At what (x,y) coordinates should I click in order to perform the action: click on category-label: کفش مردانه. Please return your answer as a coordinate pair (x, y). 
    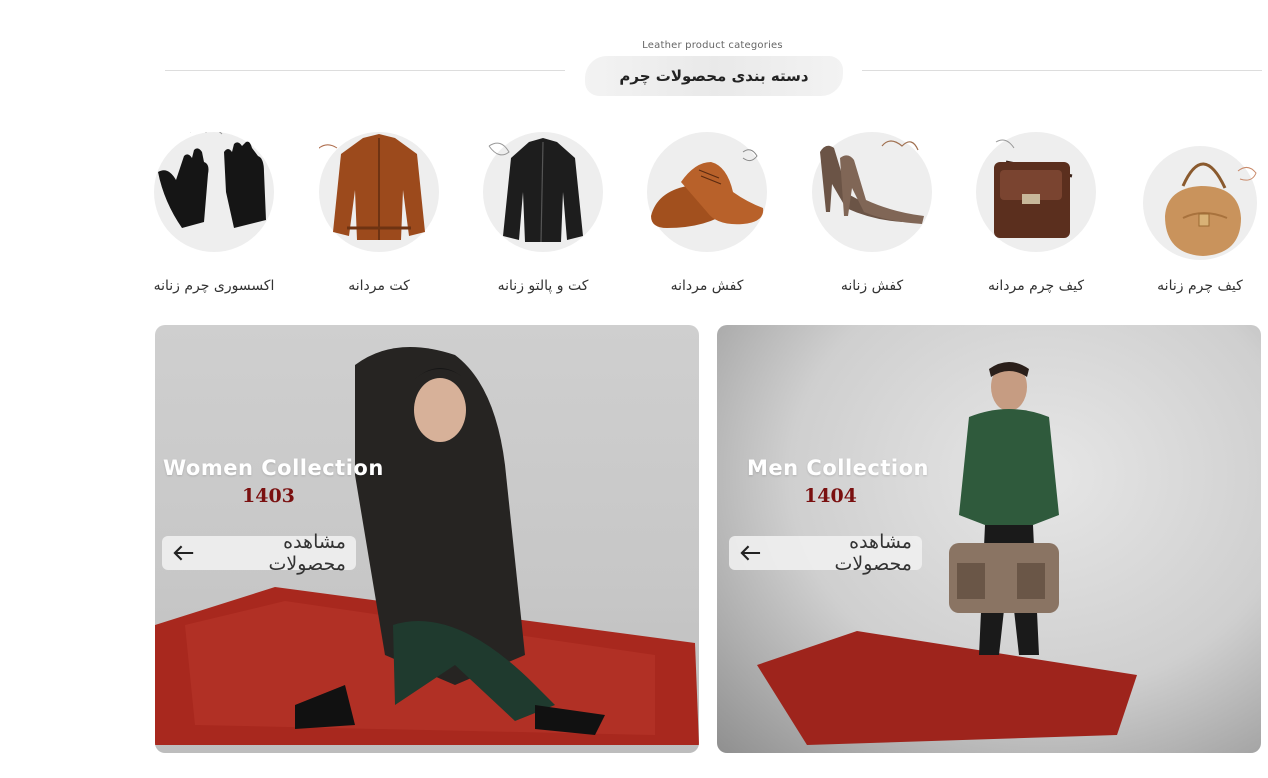
    Looking at the image, I should click on (707, 286).